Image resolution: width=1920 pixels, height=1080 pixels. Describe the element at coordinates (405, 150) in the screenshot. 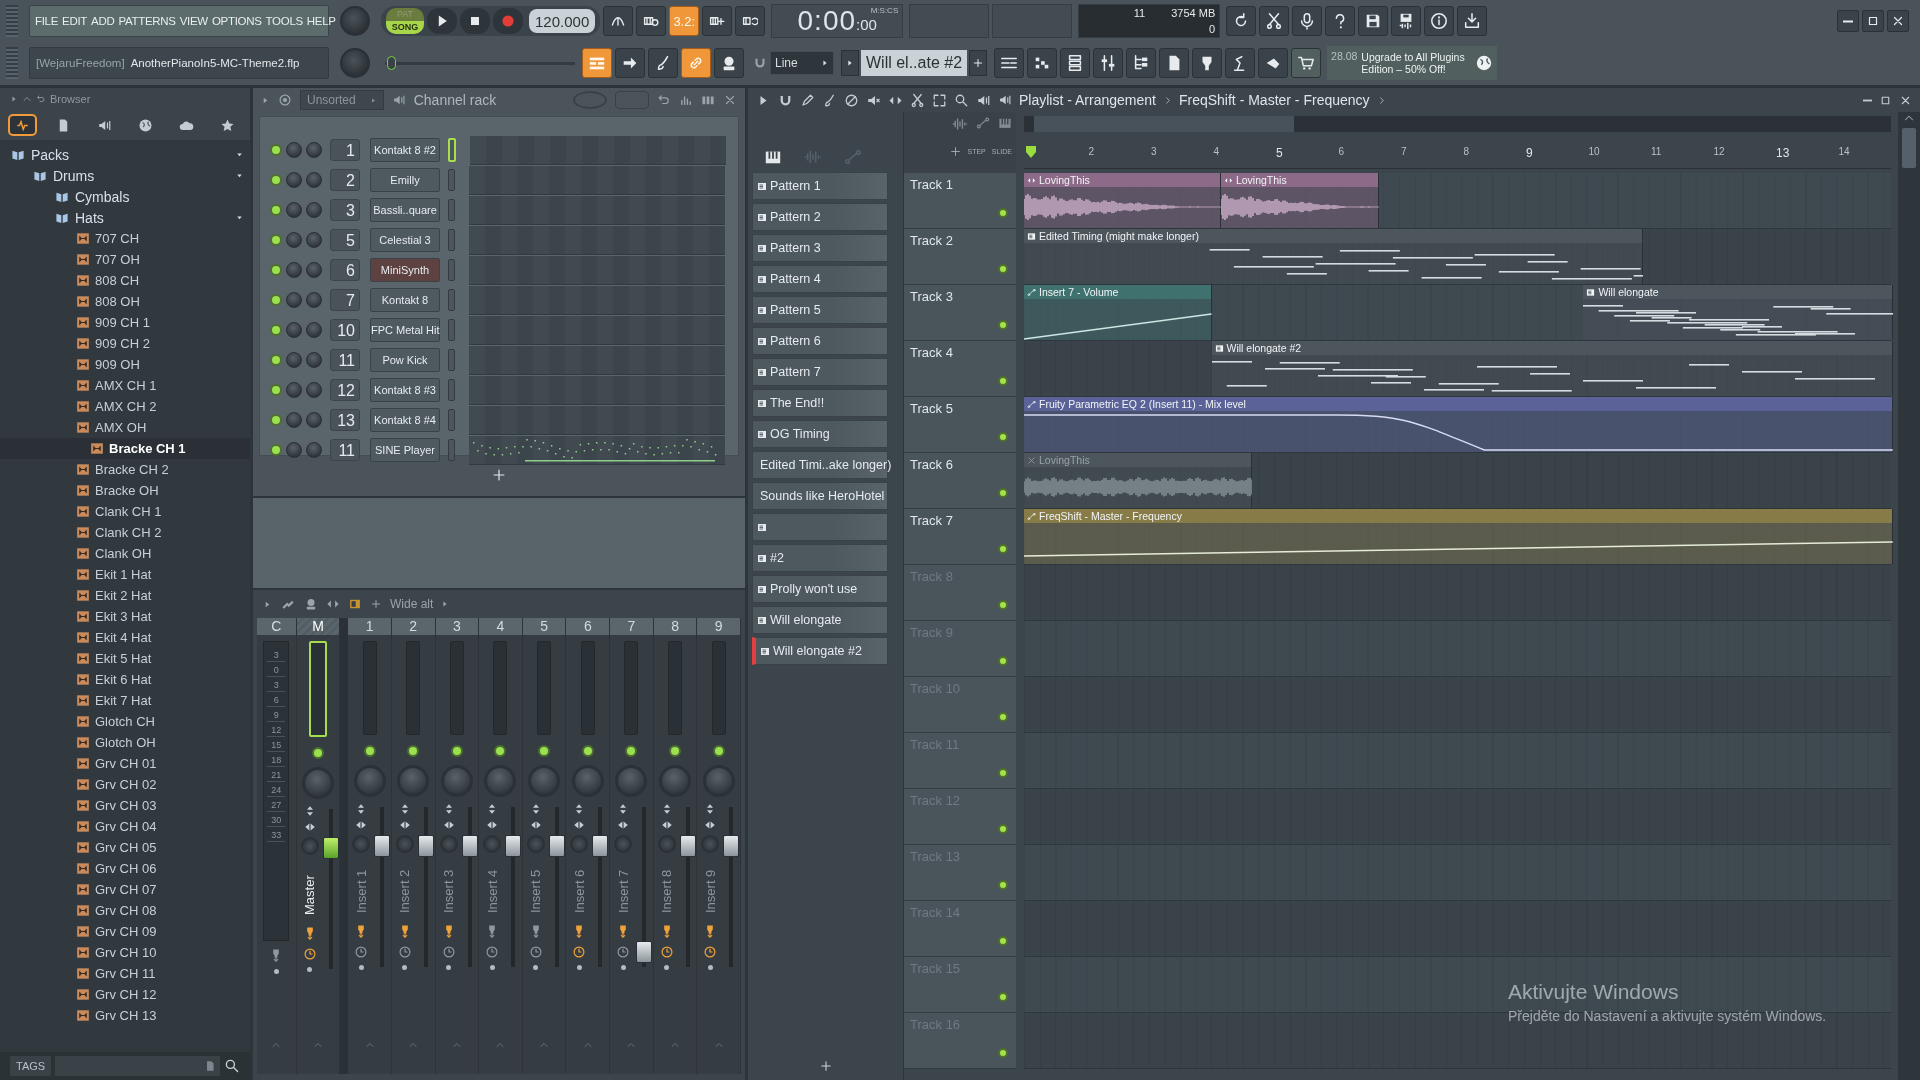

I see `channel-button: Kontakt 8 #2` at that location.